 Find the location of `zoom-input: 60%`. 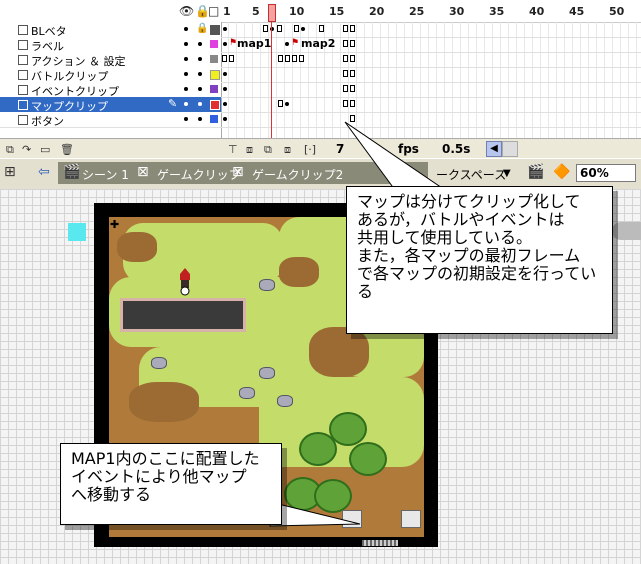

zoom-input: 60% is located at coordinates (606, 173).